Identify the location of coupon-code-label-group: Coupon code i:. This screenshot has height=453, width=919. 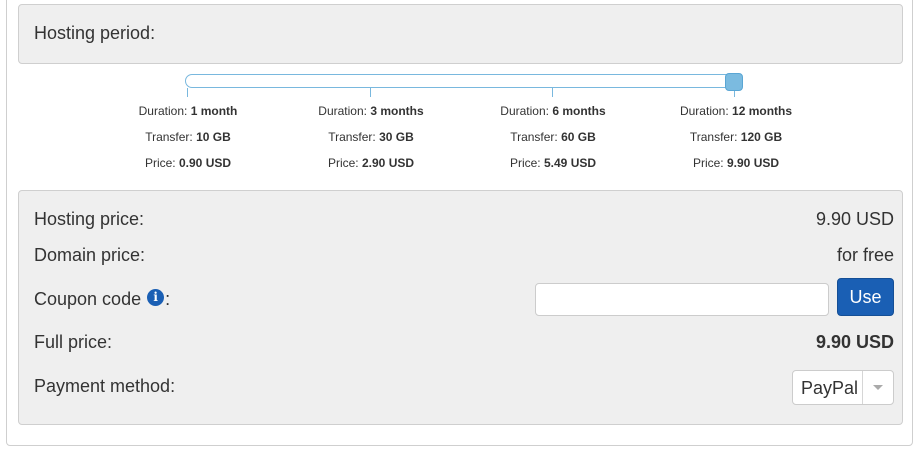
(102, 299).